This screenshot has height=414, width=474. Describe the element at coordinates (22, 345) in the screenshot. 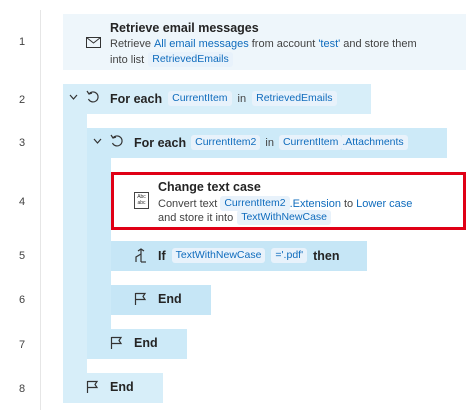

I see `line-number-7: 7` at that location.